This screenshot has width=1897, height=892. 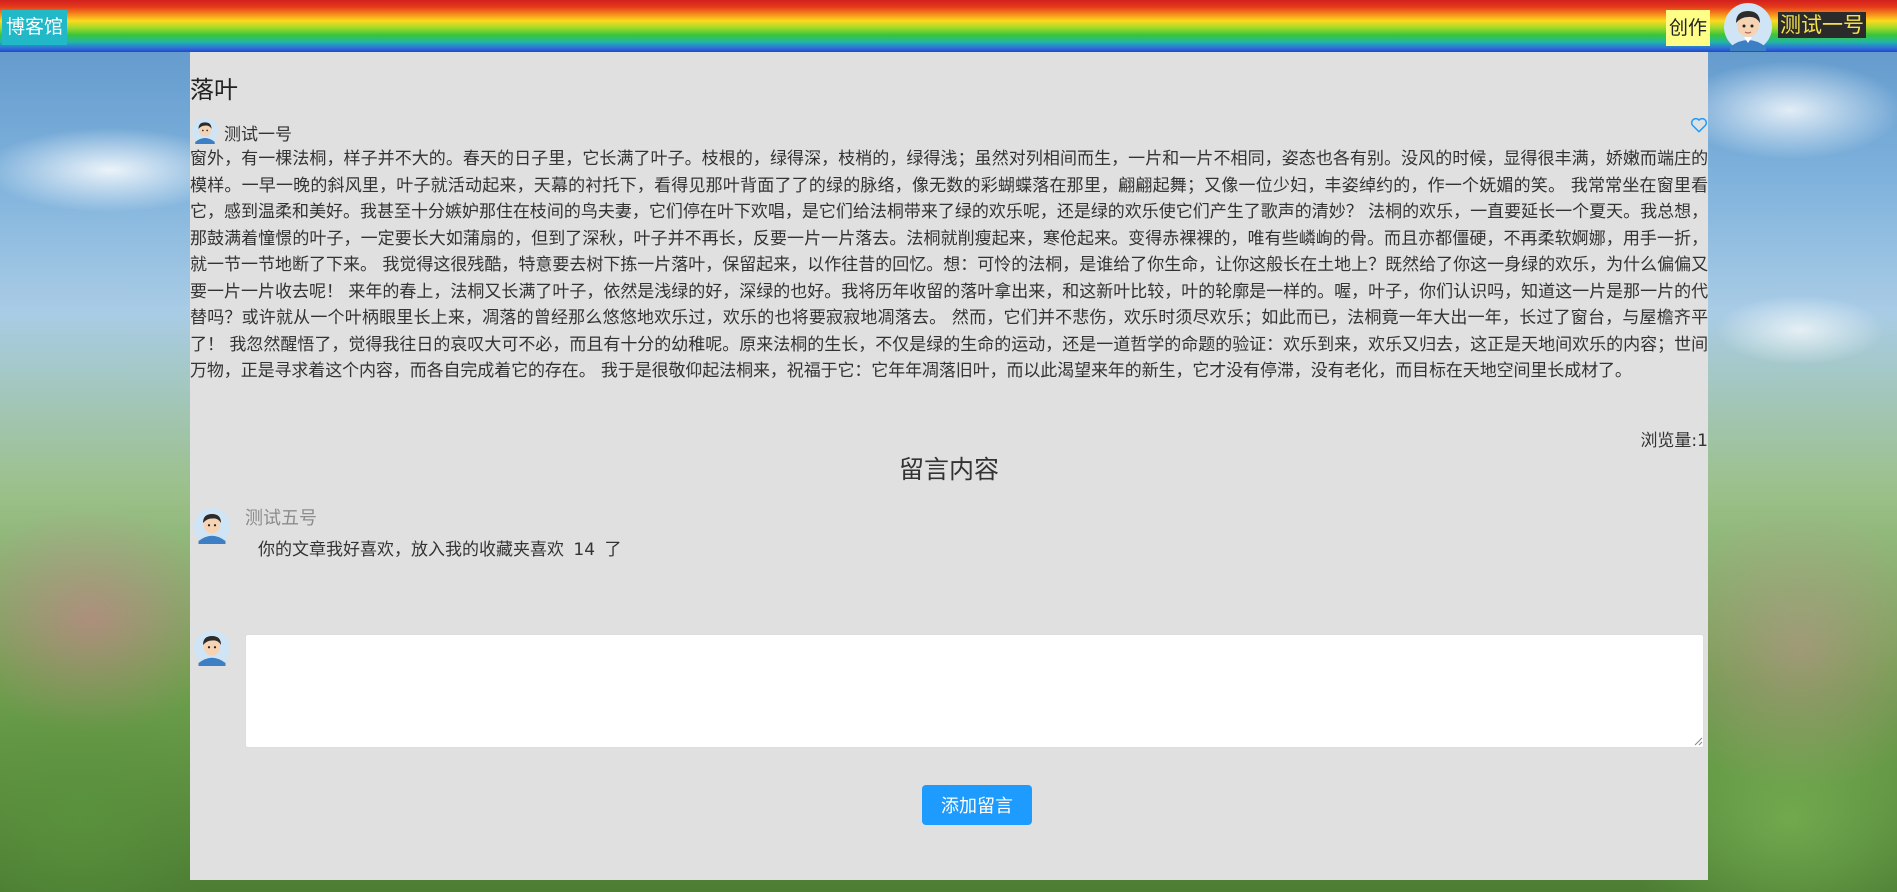 I want to click on create-button: 创作, so click(x=1688, y=28).